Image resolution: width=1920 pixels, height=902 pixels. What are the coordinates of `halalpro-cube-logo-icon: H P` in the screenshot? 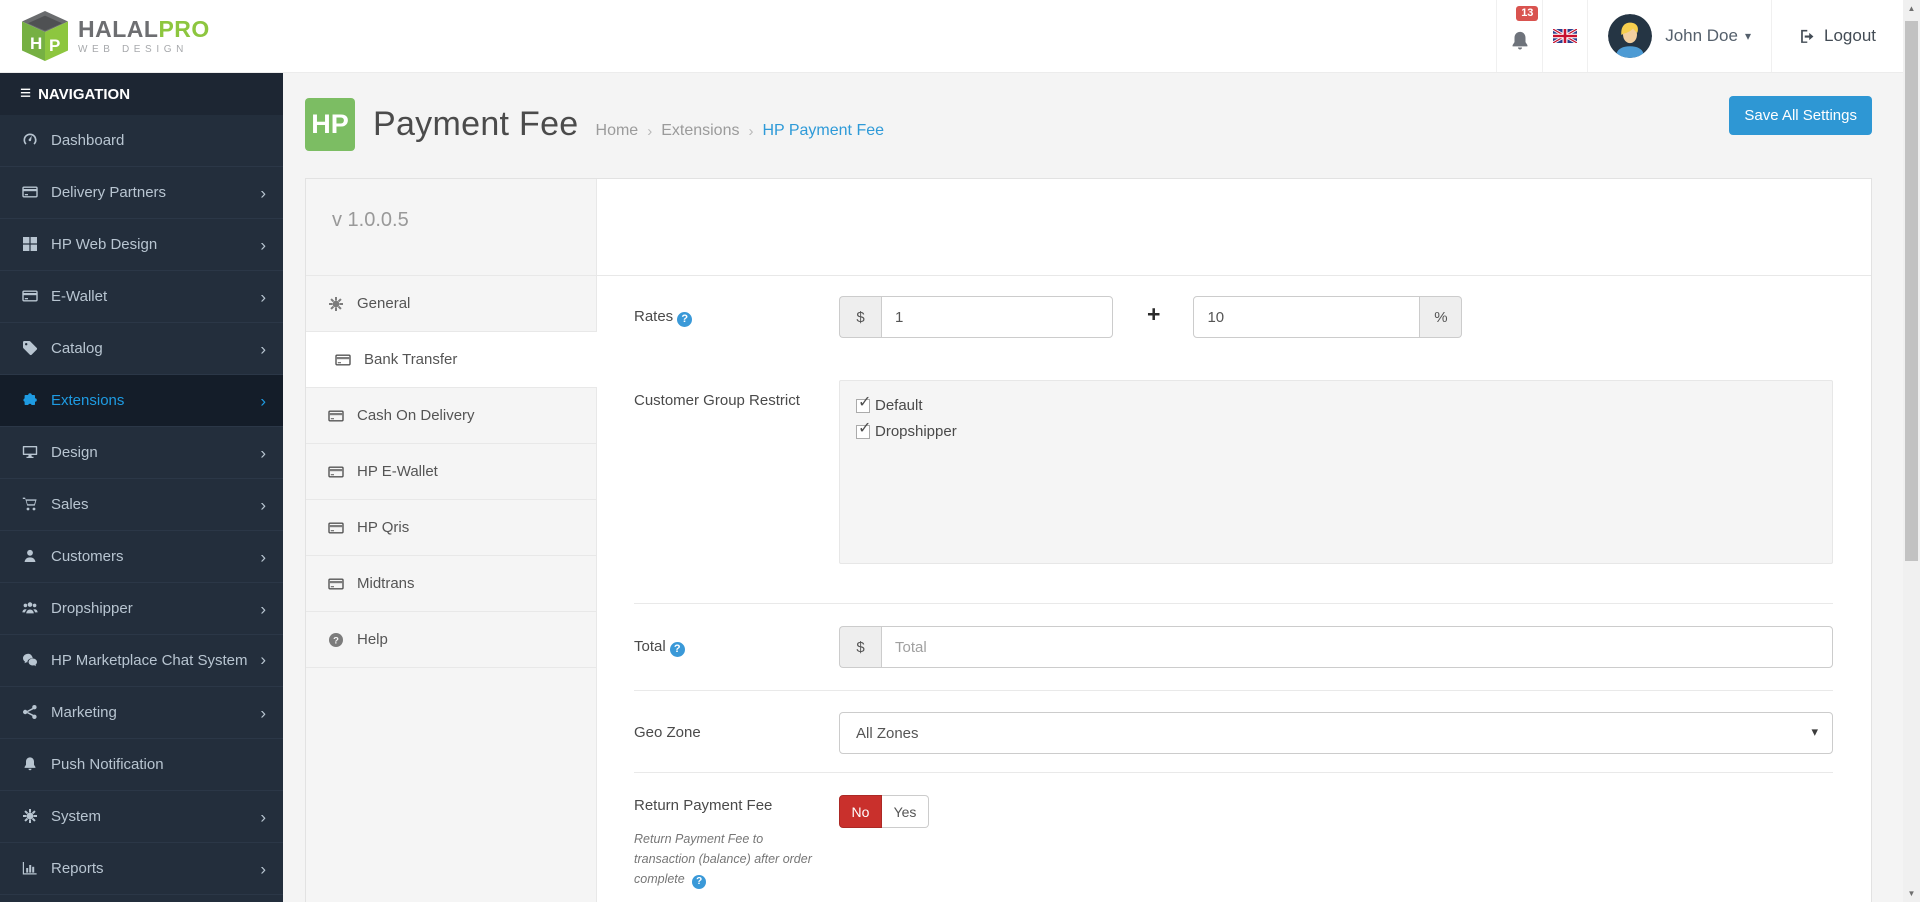 It's located at (45, 36).